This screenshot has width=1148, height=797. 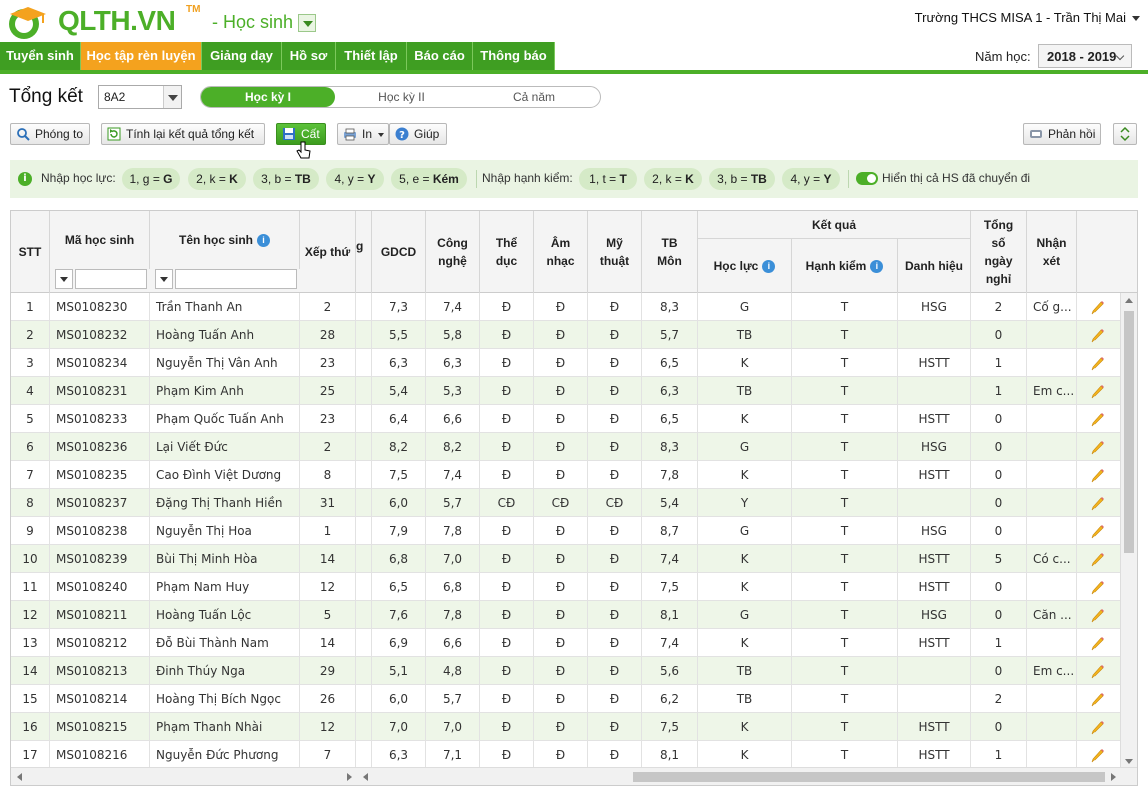 What do you see at coordinates (1129, 432) in the screenshot?
I see `vertical-scroll-thumb` at bounding box center [1129, 432].